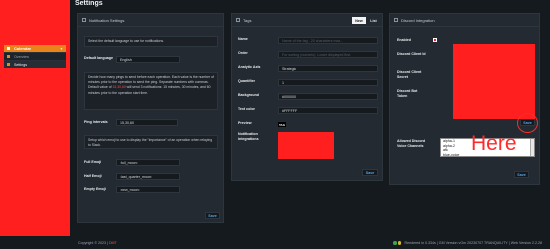  What do you see at coordinates (148, 189) in the screenshot?
I see `empty-emoji-input: :new_moon:` at bounding box center [148, 189].